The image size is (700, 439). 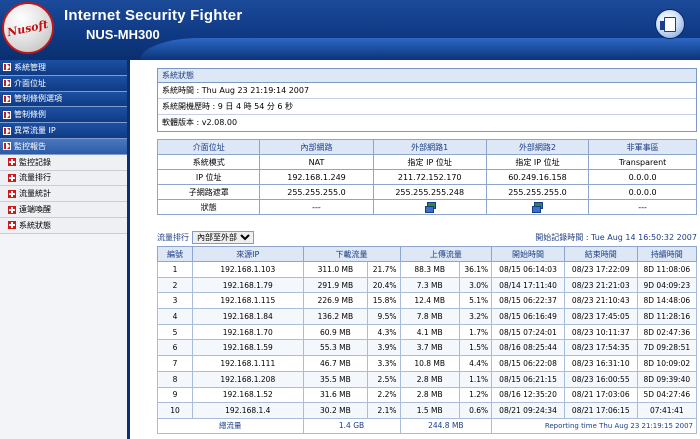 I want to click on download-amount-cell: 31.6 MB, so click(x=335, y=395).